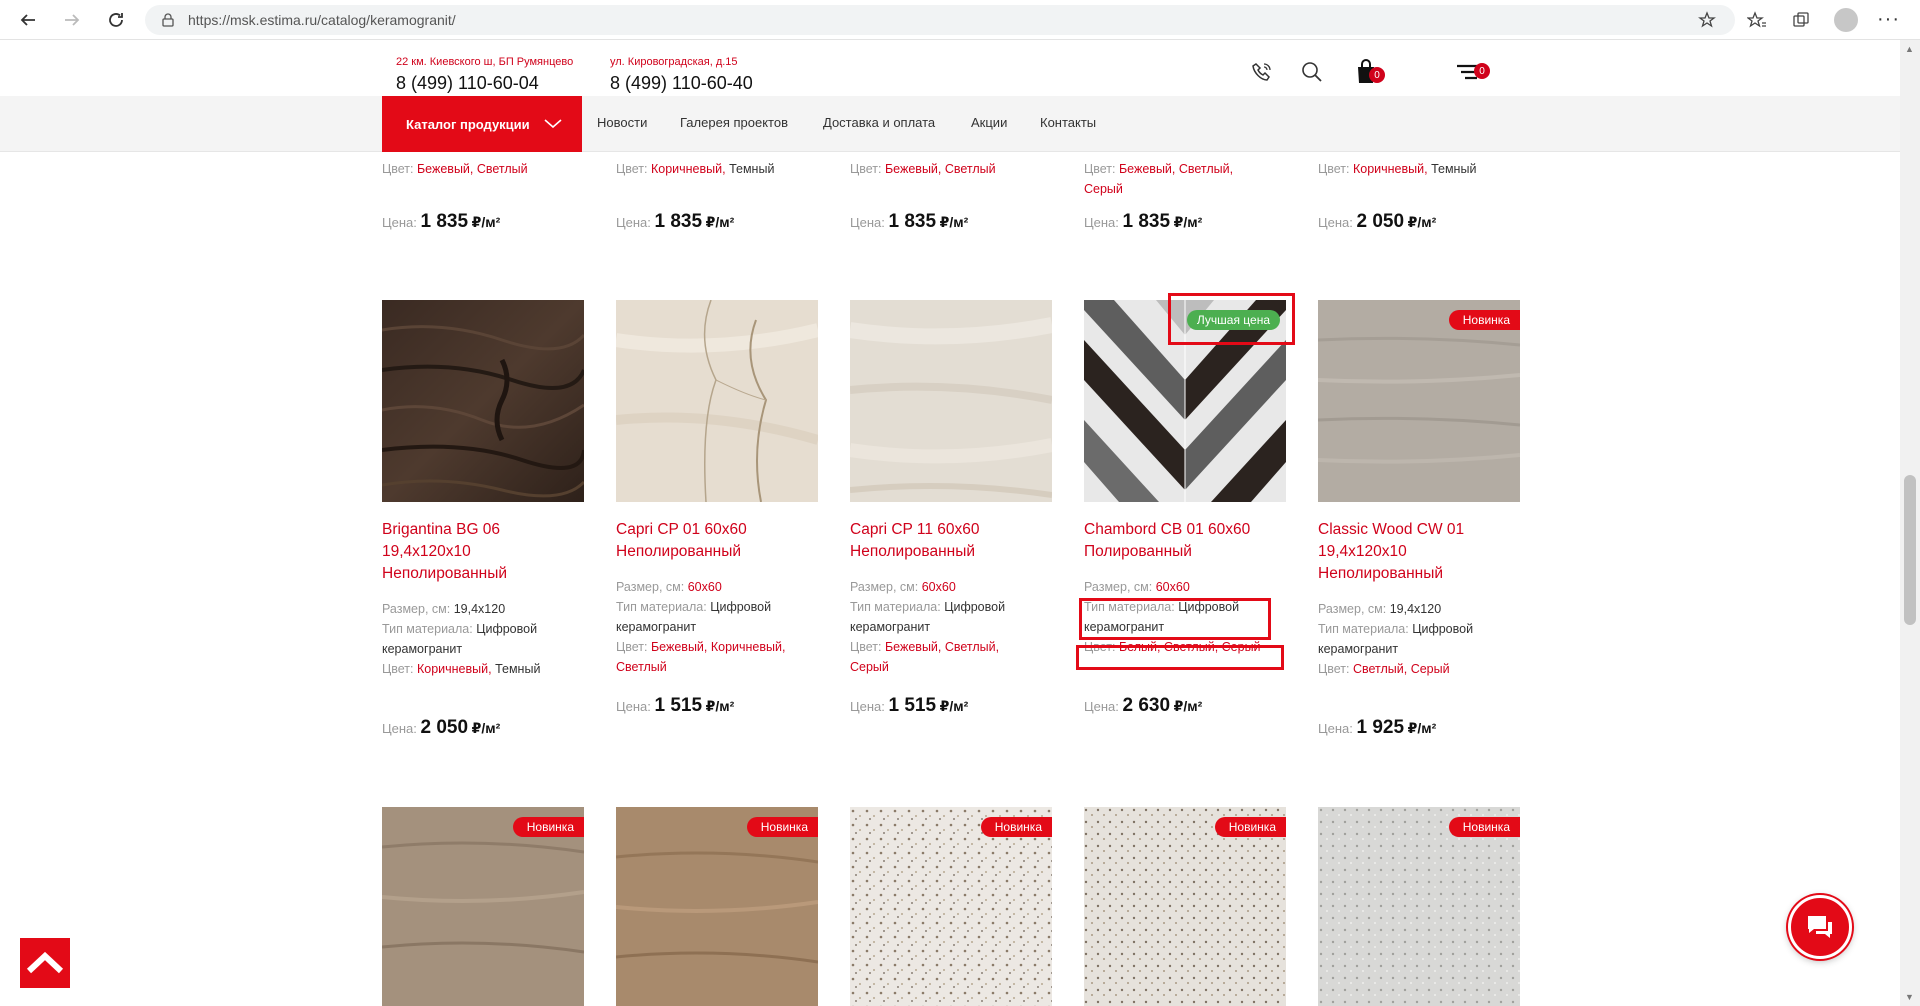 This screenshot has width=1920, height=1006. Describe the element at coordinates (695, 169) in the screenshot. I see `top-card-2-color: Цвет: Коричневый, Темный` at that location.